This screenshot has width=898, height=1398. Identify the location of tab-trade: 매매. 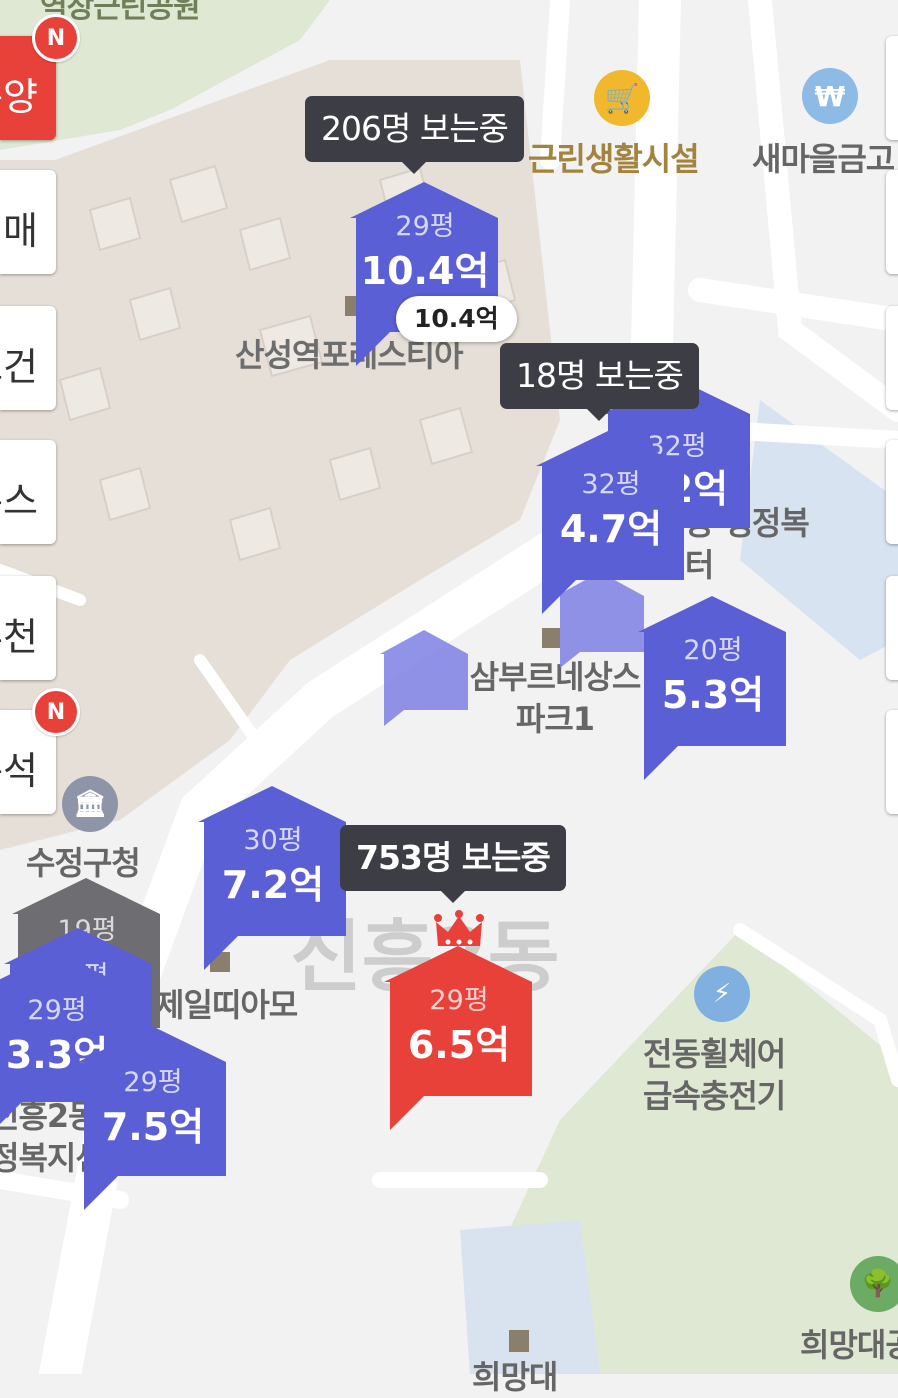
(28, 222).